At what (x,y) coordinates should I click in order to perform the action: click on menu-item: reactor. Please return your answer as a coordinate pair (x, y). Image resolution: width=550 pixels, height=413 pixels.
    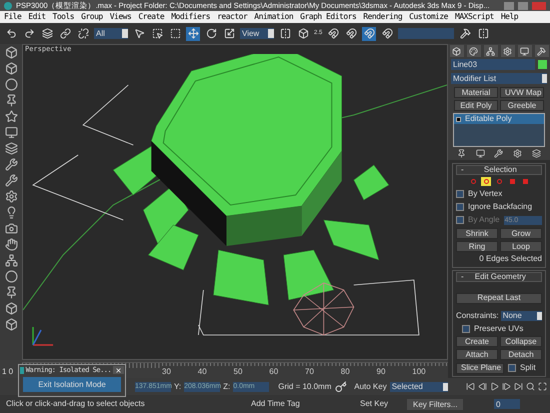
    Looking at the image, I should click on (232, 17).